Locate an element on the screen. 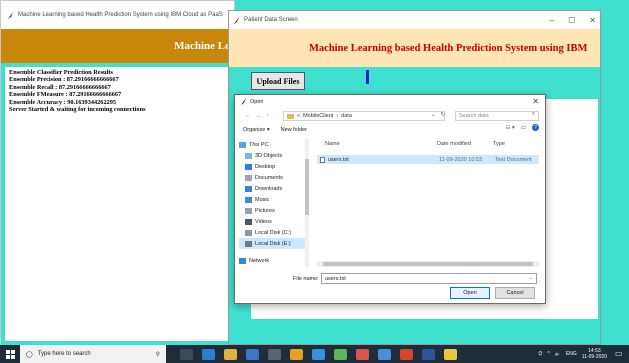 The height and width of the screenshot is (363, 629). clock: 14:53 11-09-2020 is located at coordinates (594, 354).